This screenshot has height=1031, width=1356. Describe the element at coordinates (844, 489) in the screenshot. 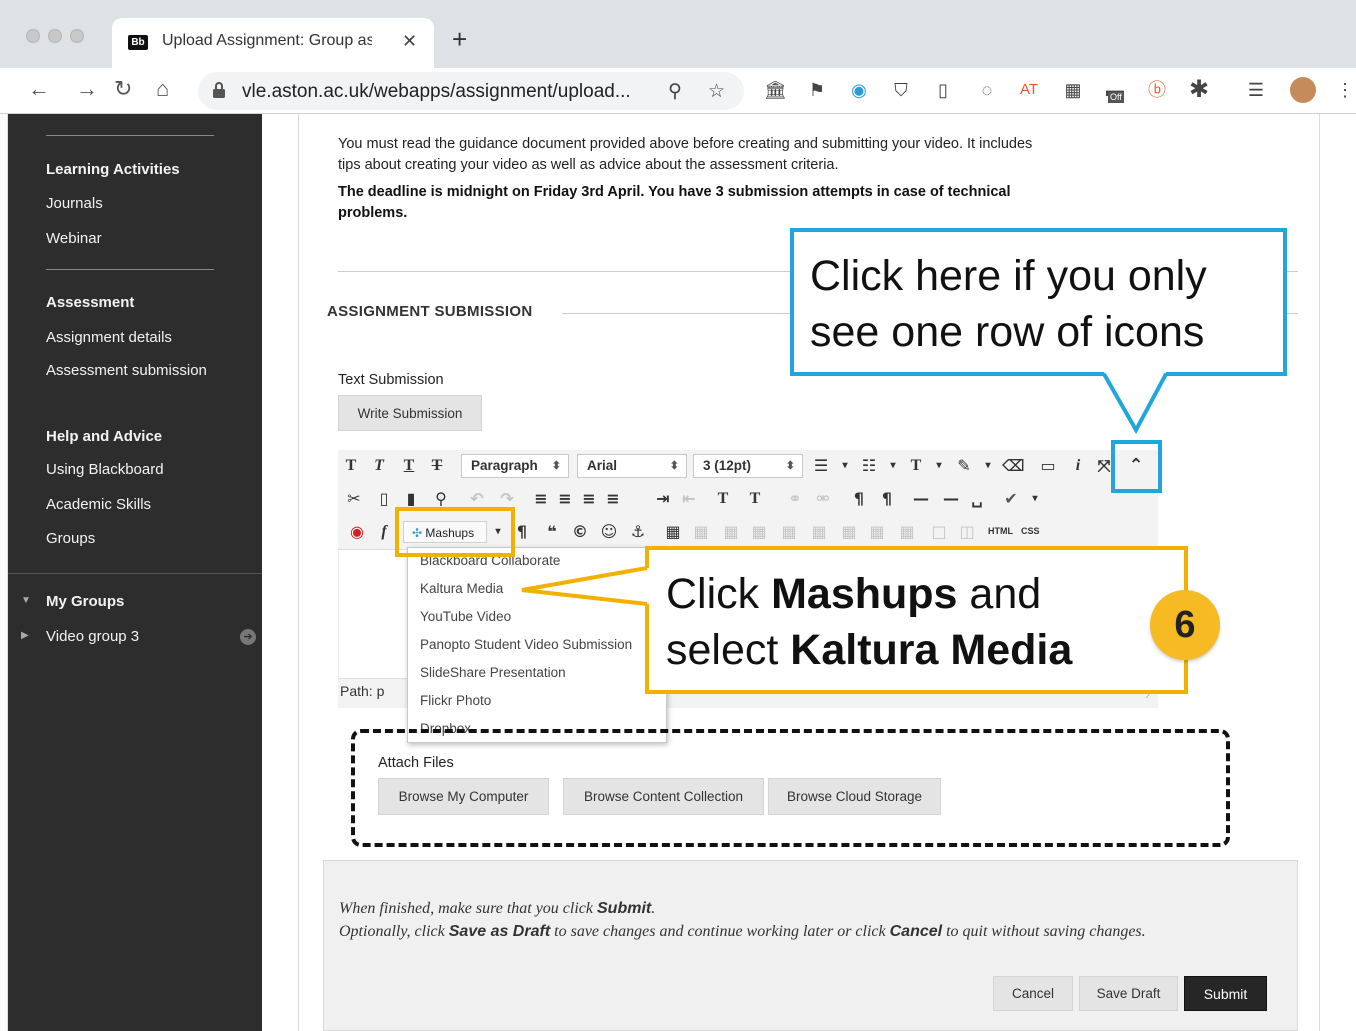

I see `callout-pointers` at that location.